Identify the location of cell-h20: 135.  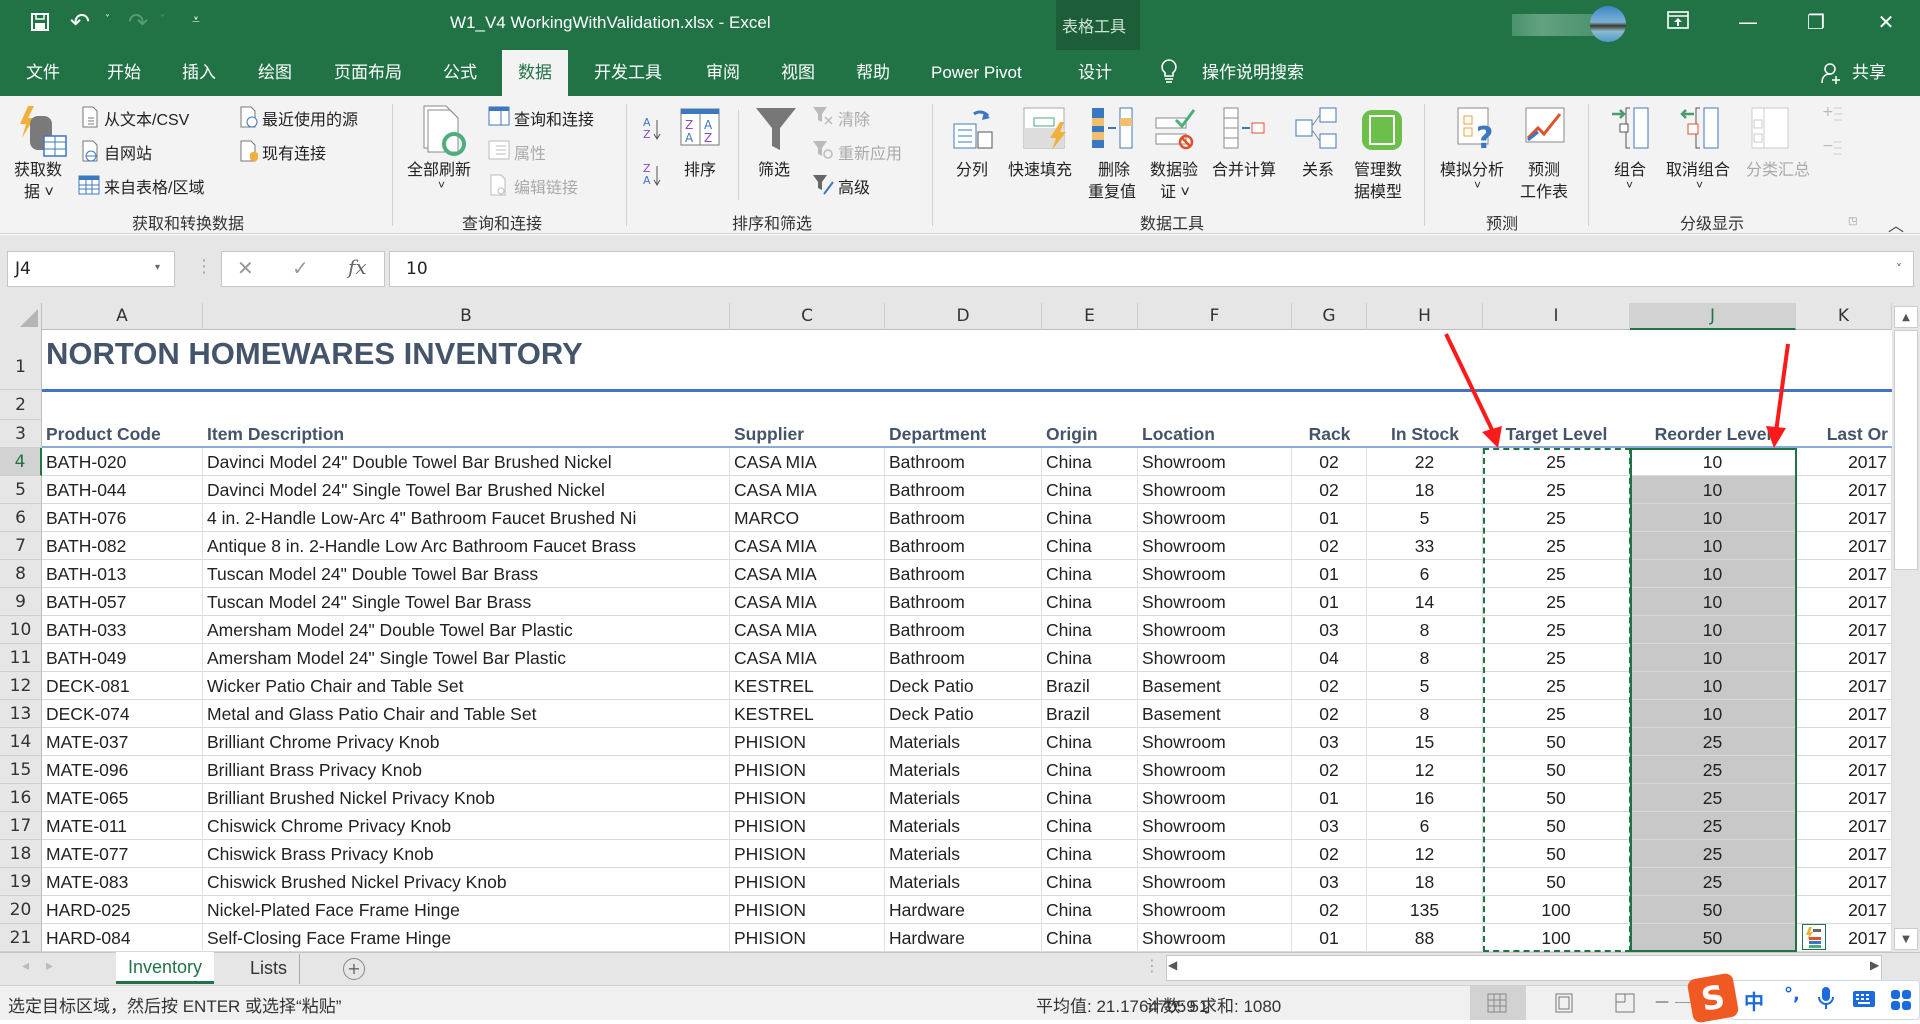
(1425, 910).